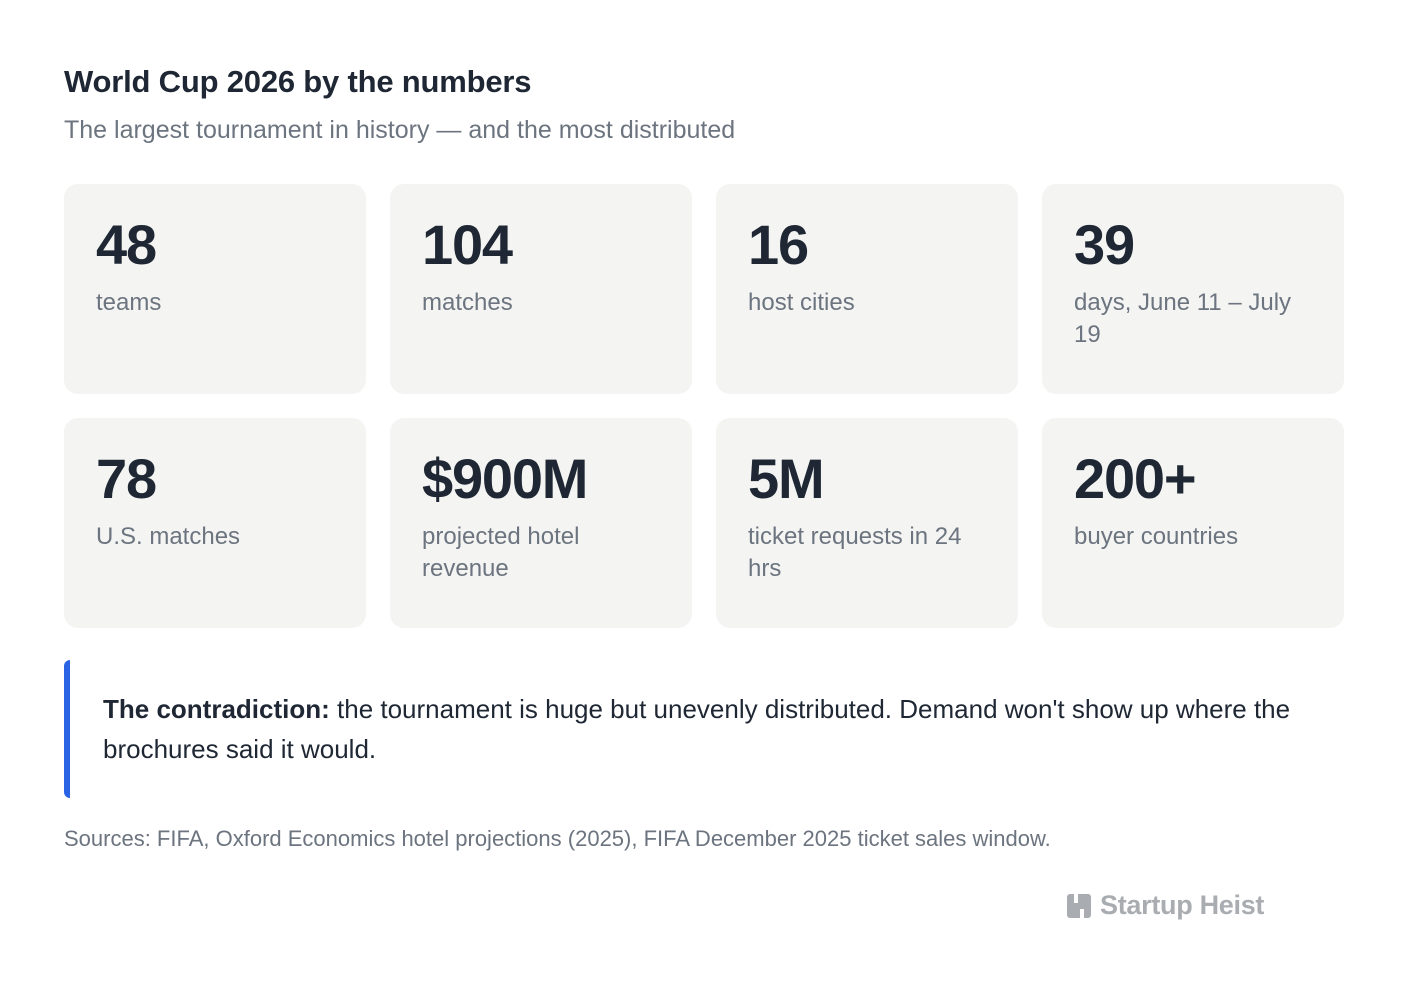 This screenshot has height=990, width=1408. What do you see at coordinates (501, 552) in the screenshot?
I see `stat-label: projected hotel revenue` at bounding box center [501, 552].